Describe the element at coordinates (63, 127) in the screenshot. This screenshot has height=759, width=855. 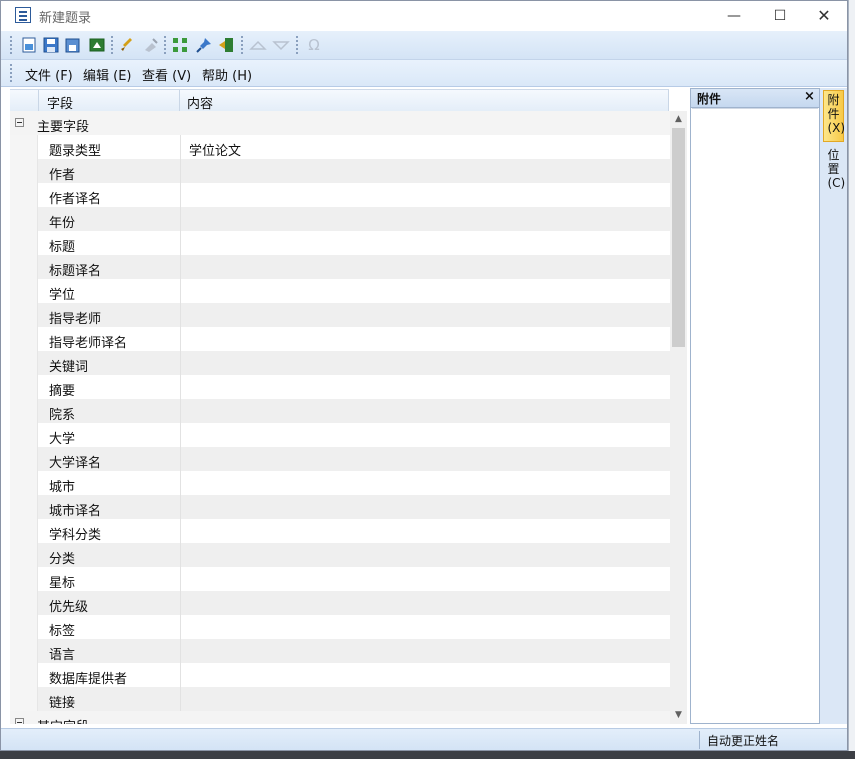
I see `group-label: 主要字段` at that location.